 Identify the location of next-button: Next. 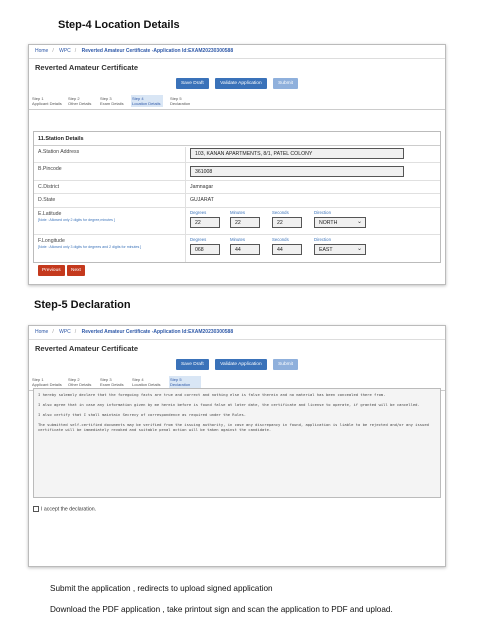
(76, 270).